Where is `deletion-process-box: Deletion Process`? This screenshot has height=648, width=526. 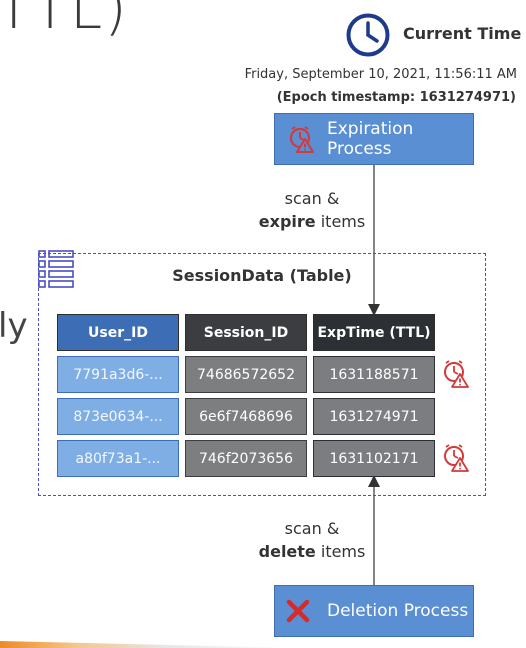
deletion-process-box: Deletion Process is located at coordinates (374, 611).